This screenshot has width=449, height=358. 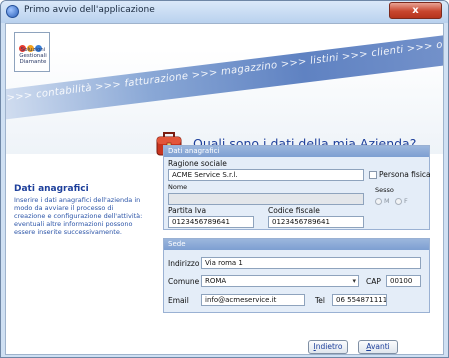 What do you see at coordinates (384, 190) in the screenshot?
I see `sesso-label: Sesso` at bounding box center [384, 190].